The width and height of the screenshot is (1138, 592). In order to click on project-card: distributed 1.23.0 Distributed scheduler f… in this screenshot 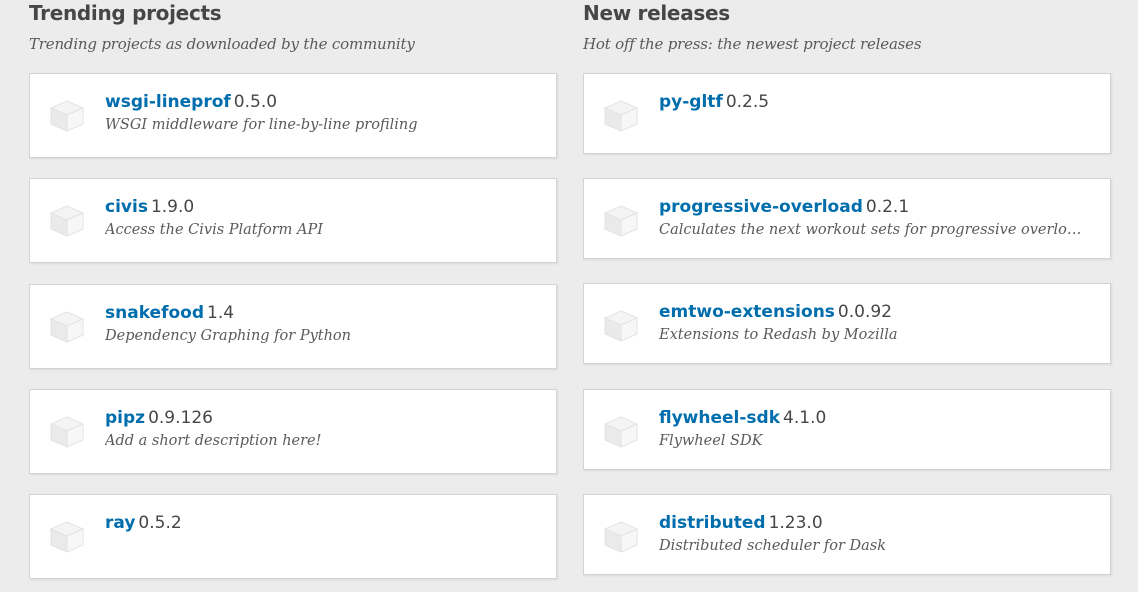, I will do `click(847, 534)`.